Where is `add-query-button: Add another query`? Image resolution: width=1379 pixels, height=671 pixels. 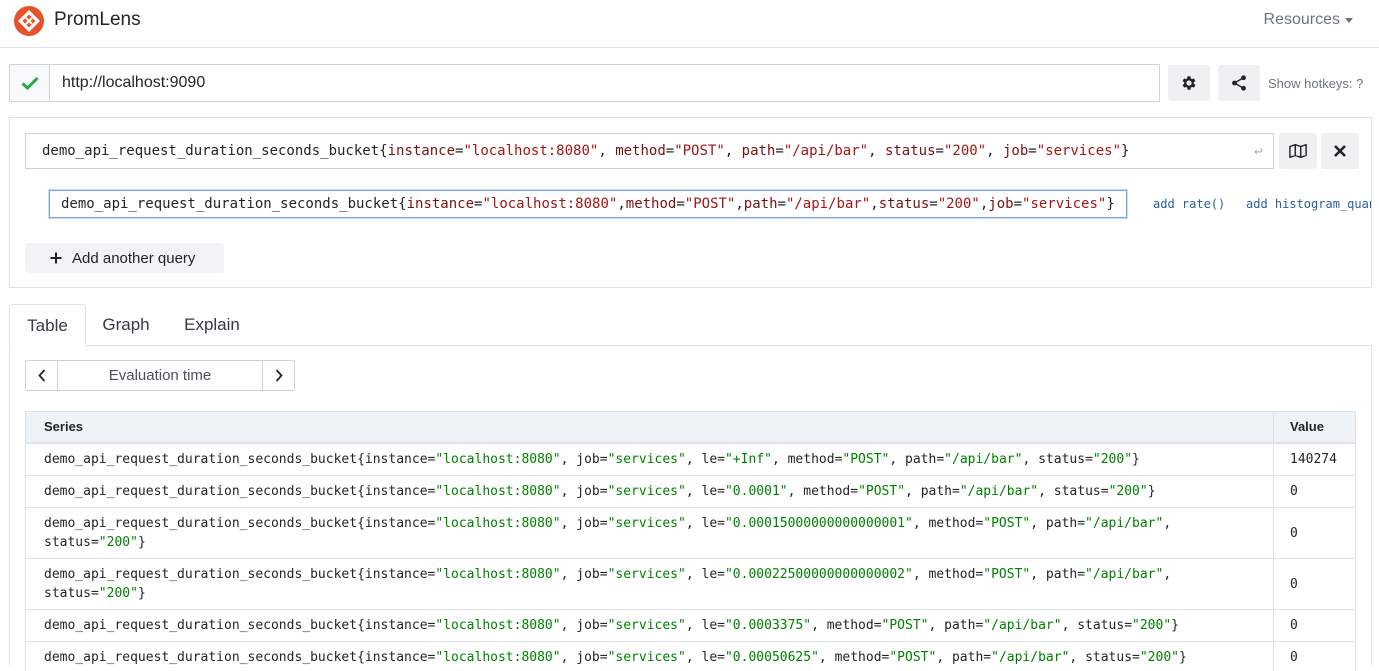
add-query-button: Add another query is located at coordinates (124, 258).